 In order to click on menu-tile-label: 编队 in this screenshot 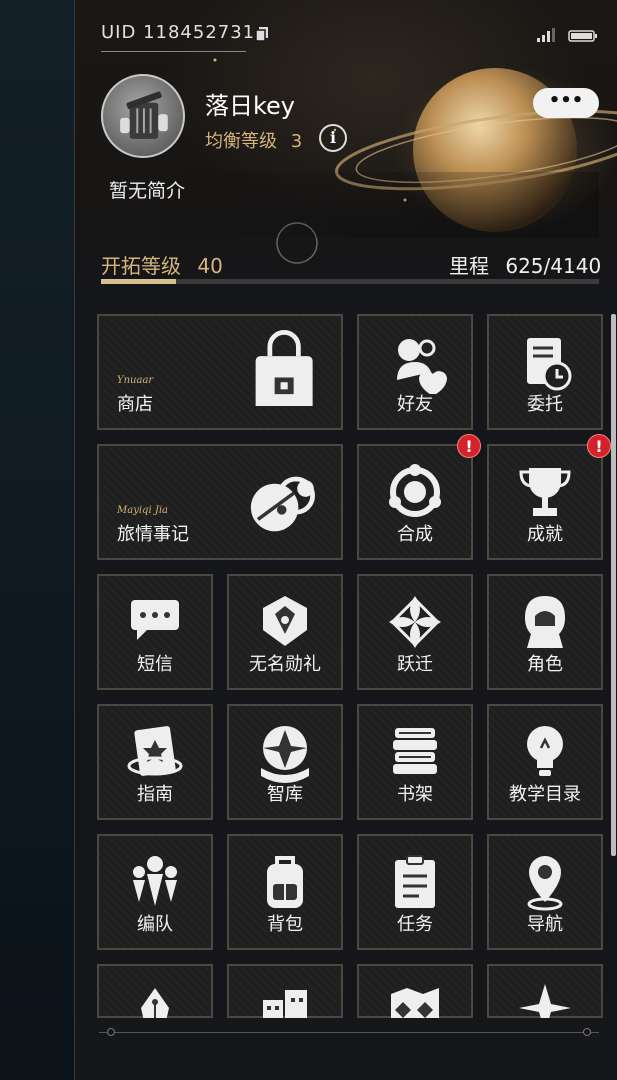, I will do `click(155, 924)`.